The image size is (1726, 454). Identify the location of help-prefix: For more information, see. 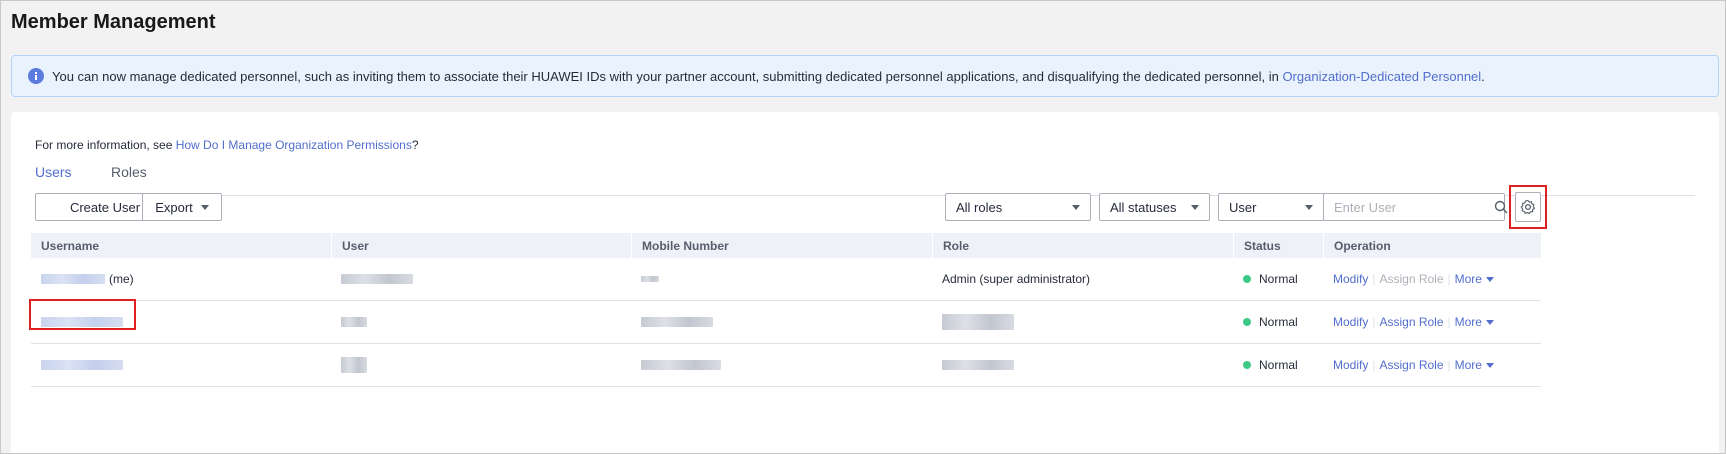
(105, 145).